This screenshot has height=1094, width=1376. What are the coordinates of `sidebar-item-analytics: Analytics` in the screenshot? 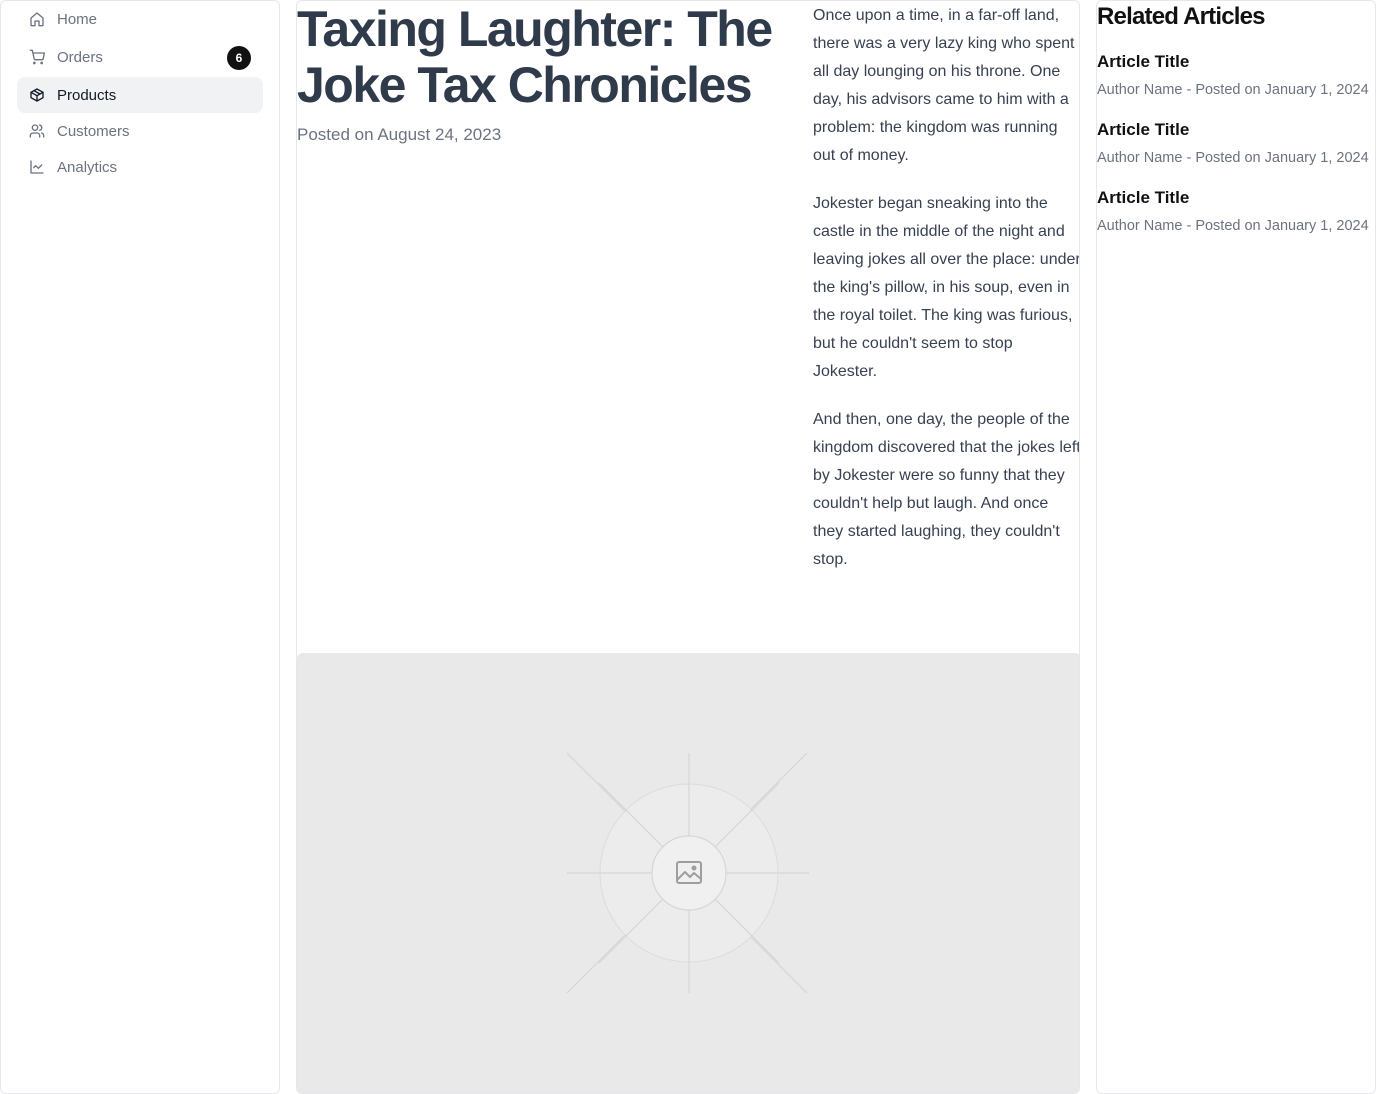 It's located at (140, 167).